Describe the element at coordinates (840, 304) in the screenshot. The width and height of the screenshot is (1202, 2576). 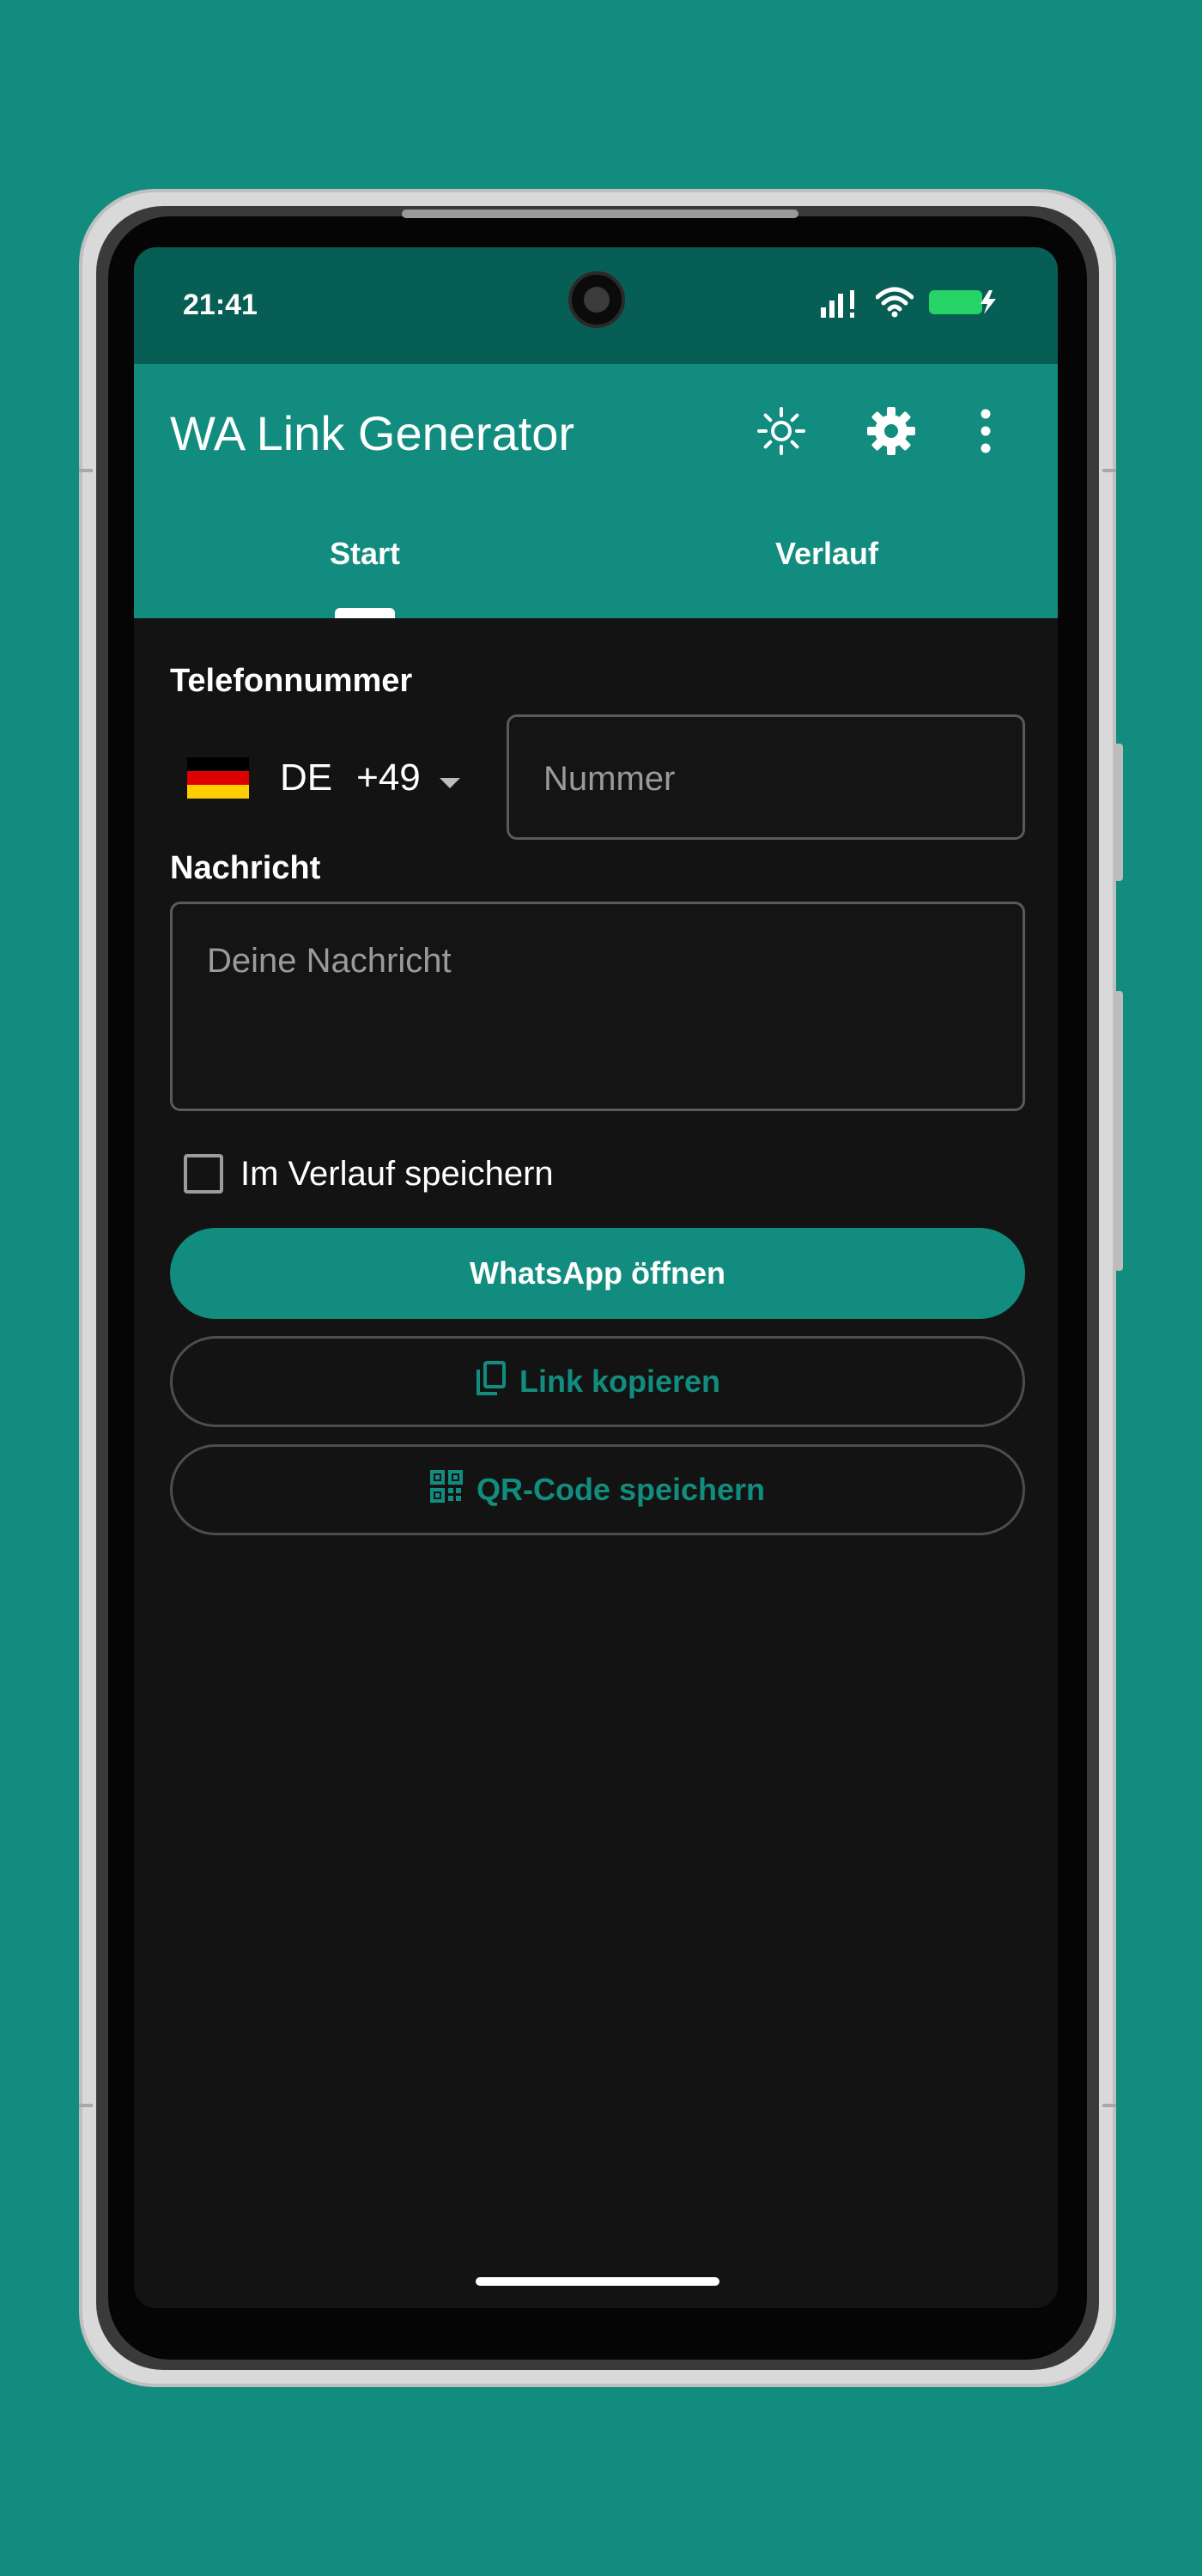
I see `signal-icon` at that location.